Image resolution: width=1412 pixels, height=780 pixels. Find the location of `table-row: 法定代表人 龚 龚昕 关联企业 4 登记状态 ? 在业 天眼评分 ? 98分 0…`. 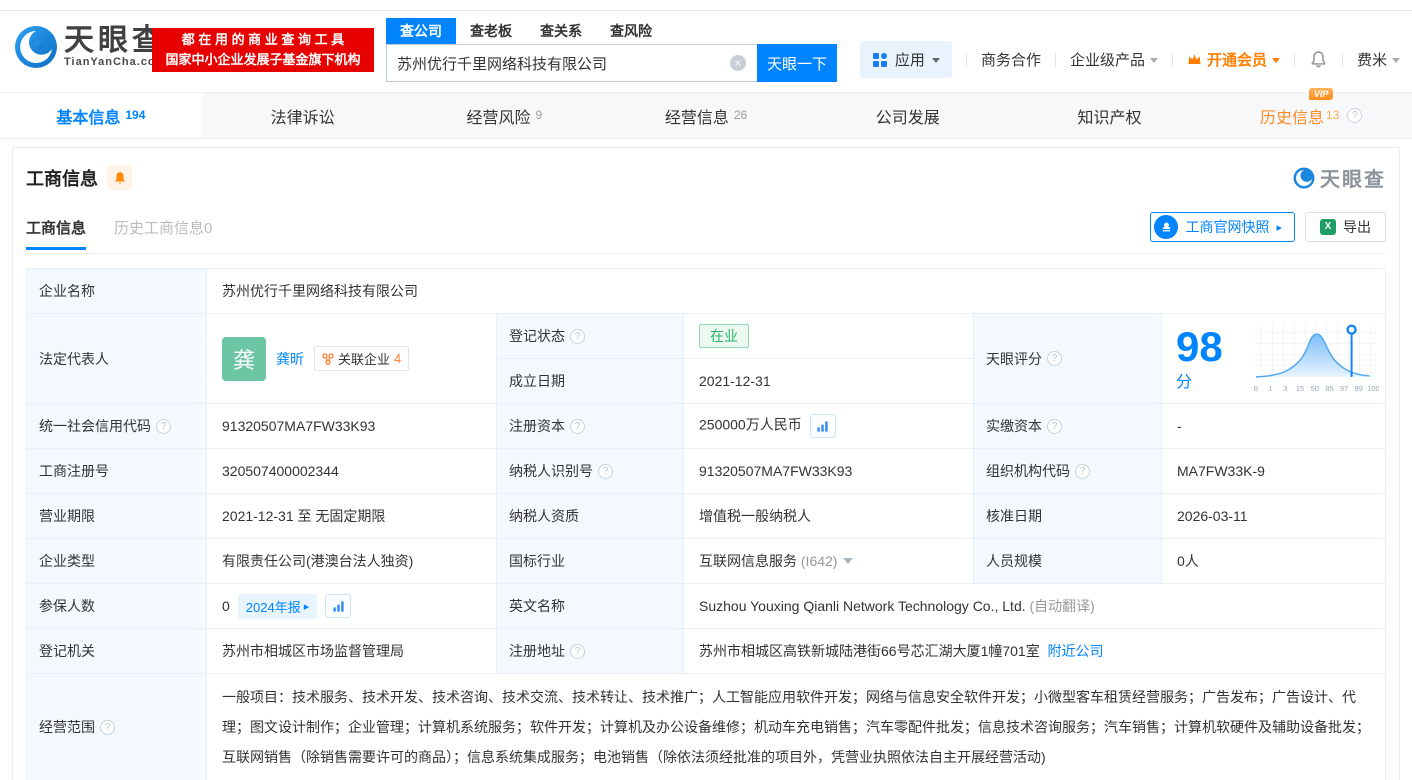

table-row: 法定代表人 龚 龚昕 关联企业 4 登记状态 ? 在业 天眼评分 ? 98分 0… is located at coordinates (706, 358).